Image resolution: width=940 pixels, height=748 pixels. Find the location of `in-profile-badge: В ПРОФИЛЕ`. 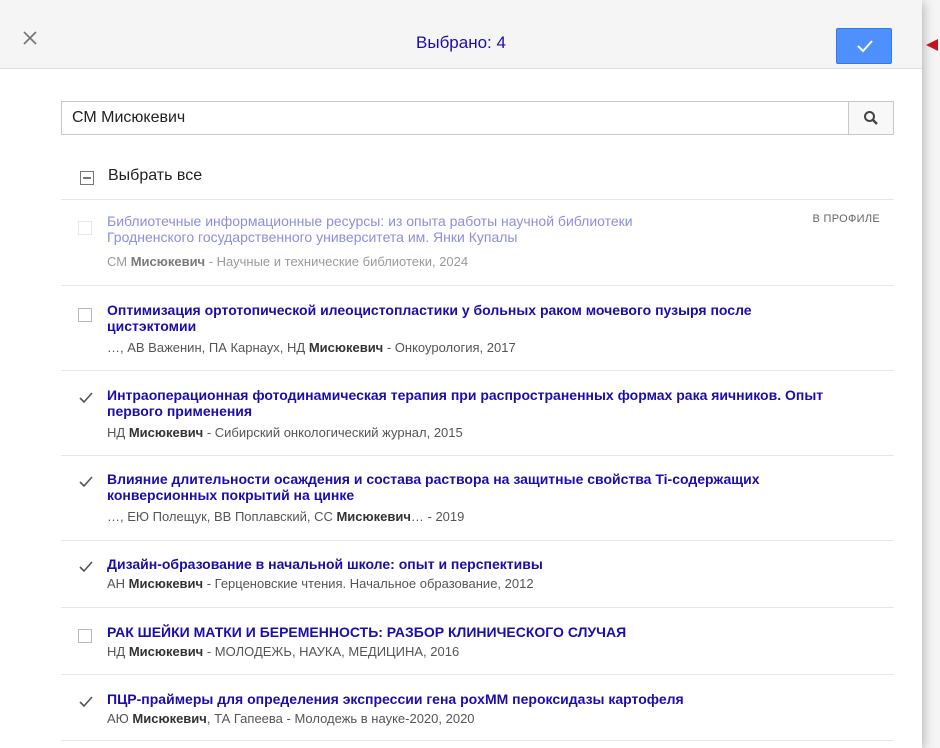

in-profile-badge: В ПРОФИЛЕ is located at coordinates (846, 219).